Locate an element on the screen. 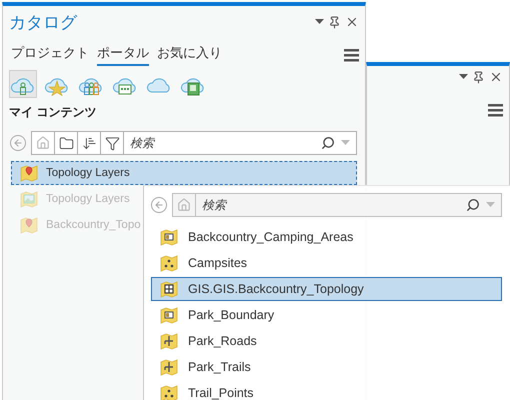  dataset-item: Park_Boundary is located at coordinates (326, 315).